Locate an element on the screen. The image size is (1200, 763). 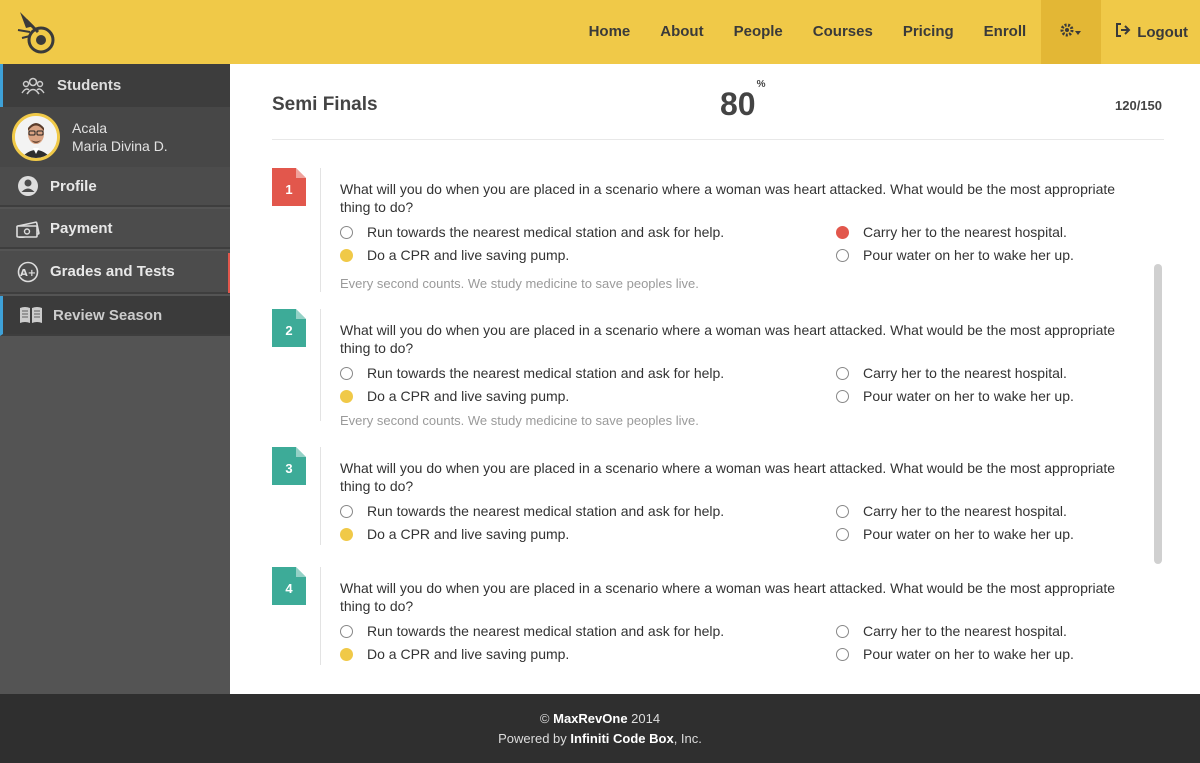
sidebar-item-grades: A+ Grades and Tests is located at coordinates (115, 272).